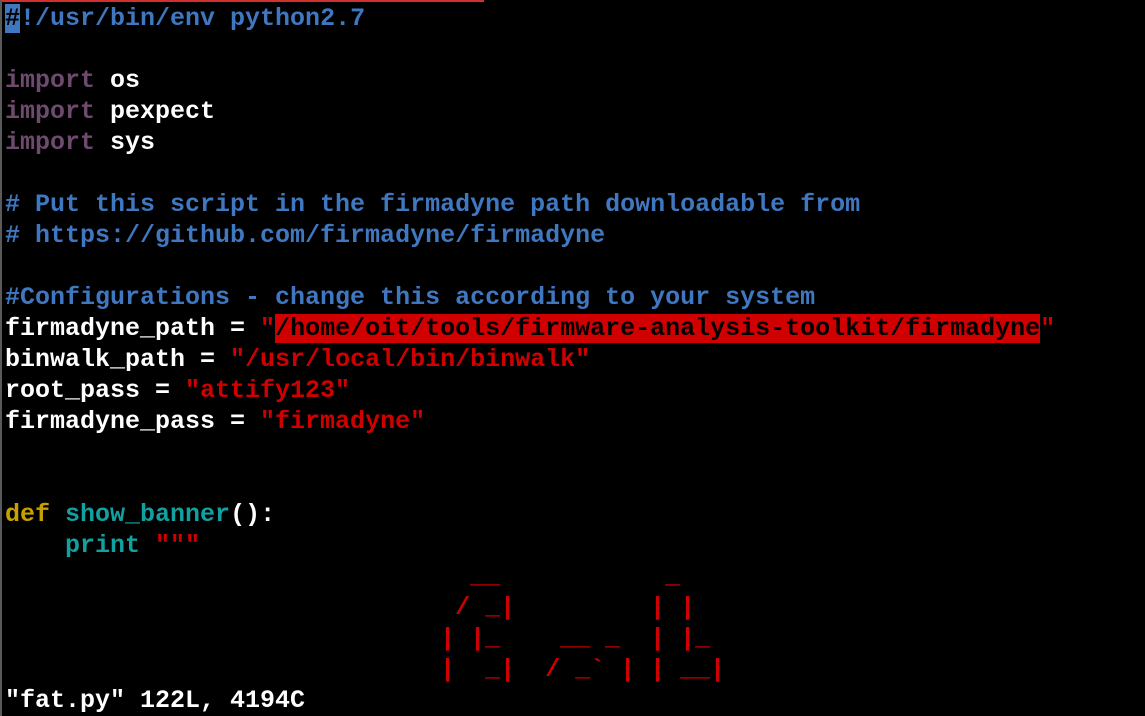  What do you see at coordinates (133, 142) in the screenshot?
I see `module-name: sys` at bounding box center [133, 142].